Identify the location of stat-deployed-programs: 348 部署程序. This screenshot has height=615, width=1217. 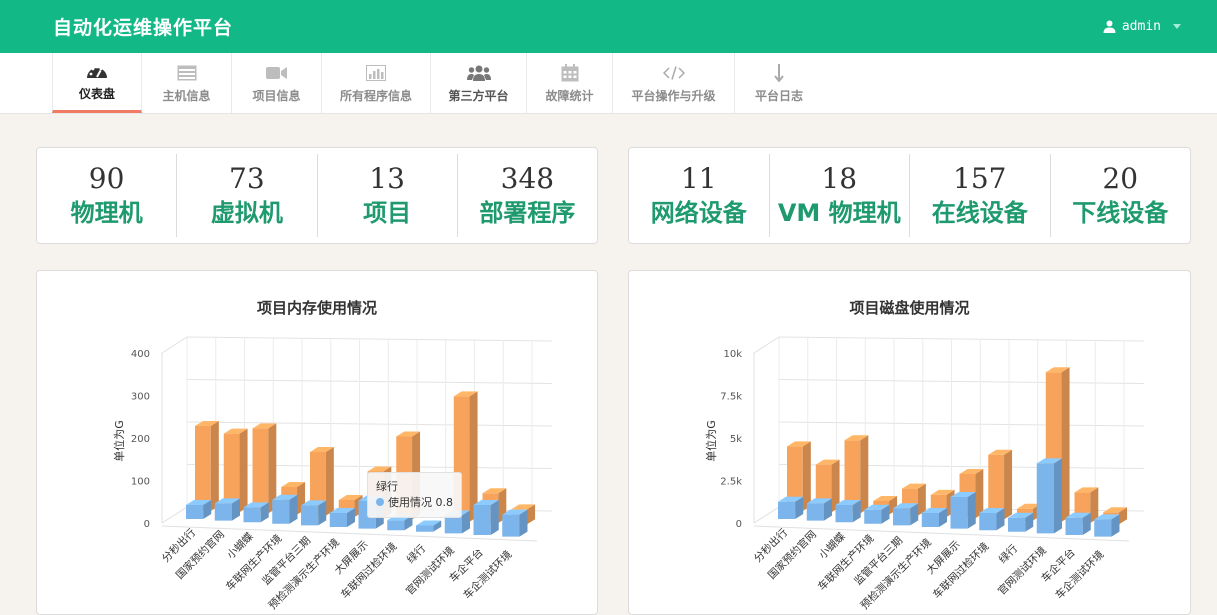
(527, 195).